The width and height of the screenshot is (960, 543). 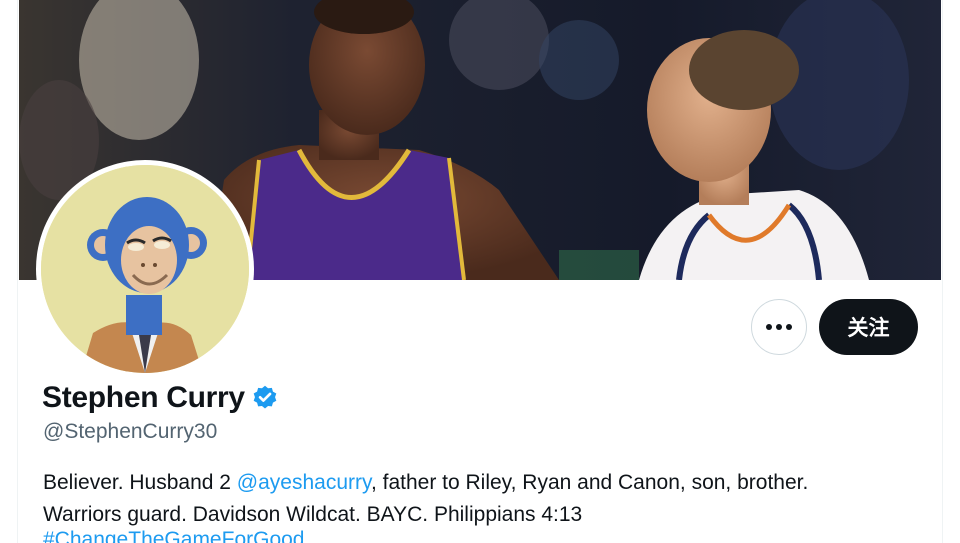 I want to click on profile-name-row: Stephen Curry, so click(x=160, y=398).